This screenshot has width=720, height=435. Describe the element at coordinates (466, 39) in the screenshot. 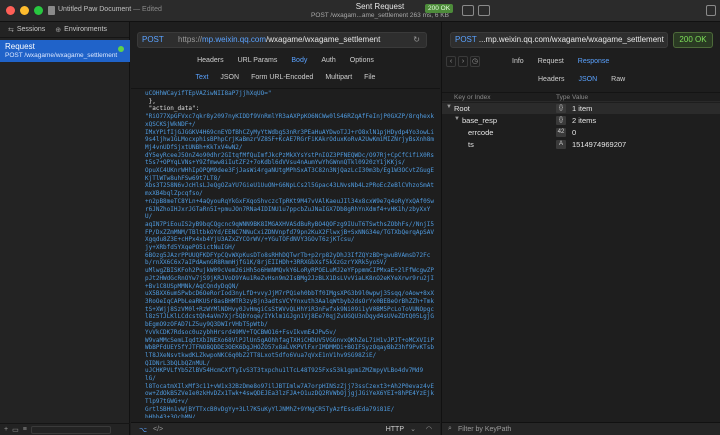

I see `response-method: POST` at that location.